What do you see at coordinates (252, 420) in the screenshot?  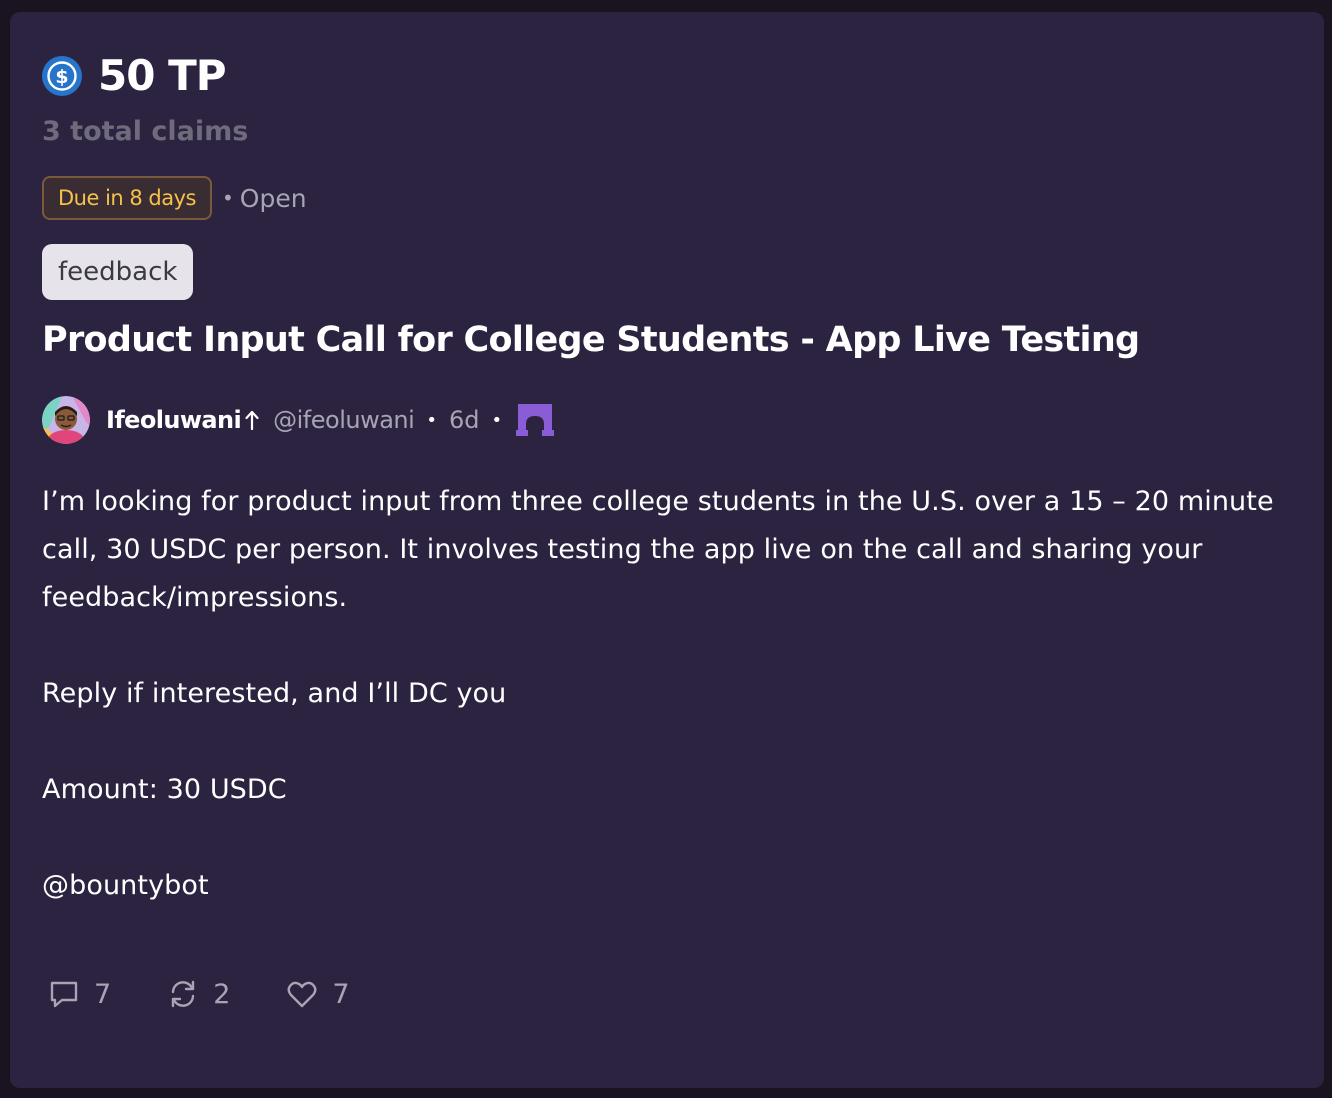 I see `arrow-up-icon` at bounding box center [252, 420].